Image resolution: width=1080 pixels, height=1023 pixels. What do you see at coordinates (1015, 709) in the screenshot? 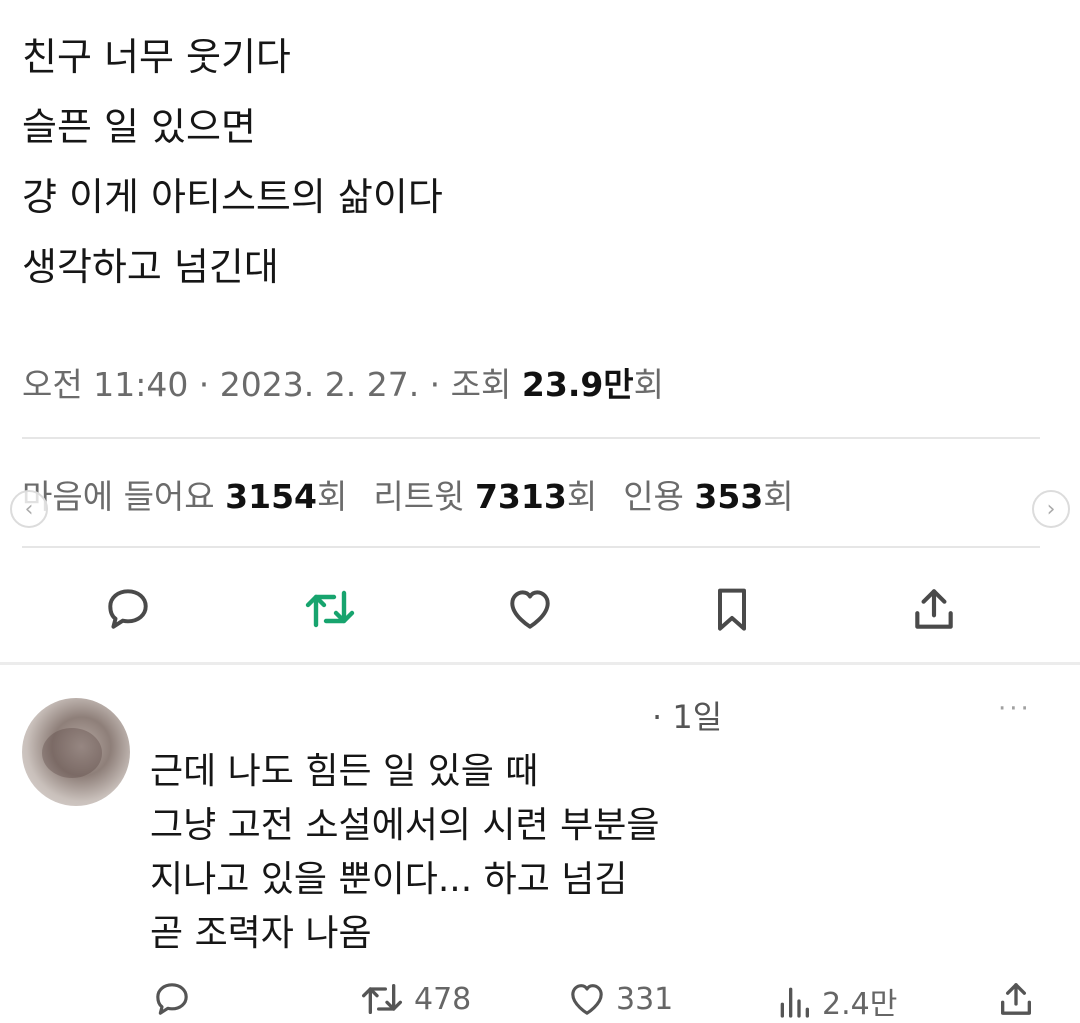
I see `more-options-icon: ···` at bounding box center [1015, 709].